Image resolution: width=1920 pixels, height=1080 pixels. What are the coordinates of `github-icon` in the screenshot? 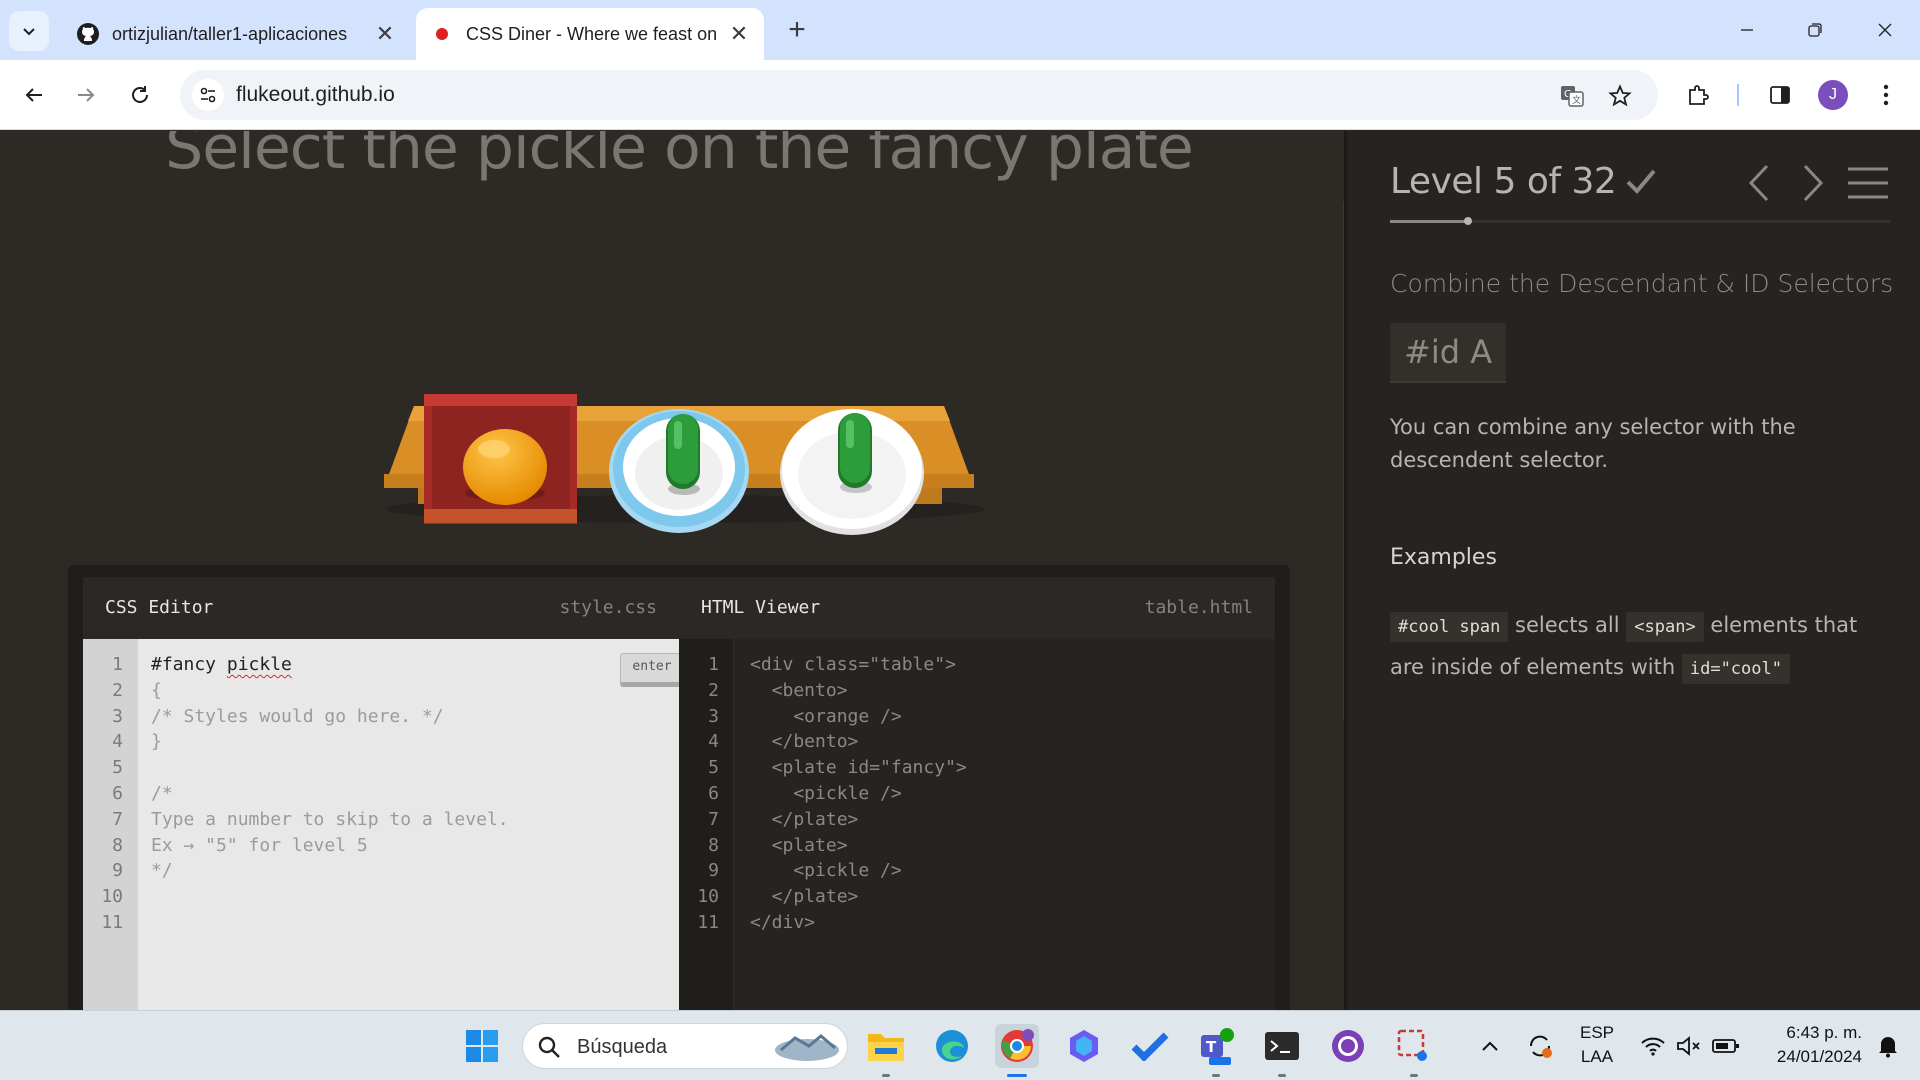 It's located at (88, 34).